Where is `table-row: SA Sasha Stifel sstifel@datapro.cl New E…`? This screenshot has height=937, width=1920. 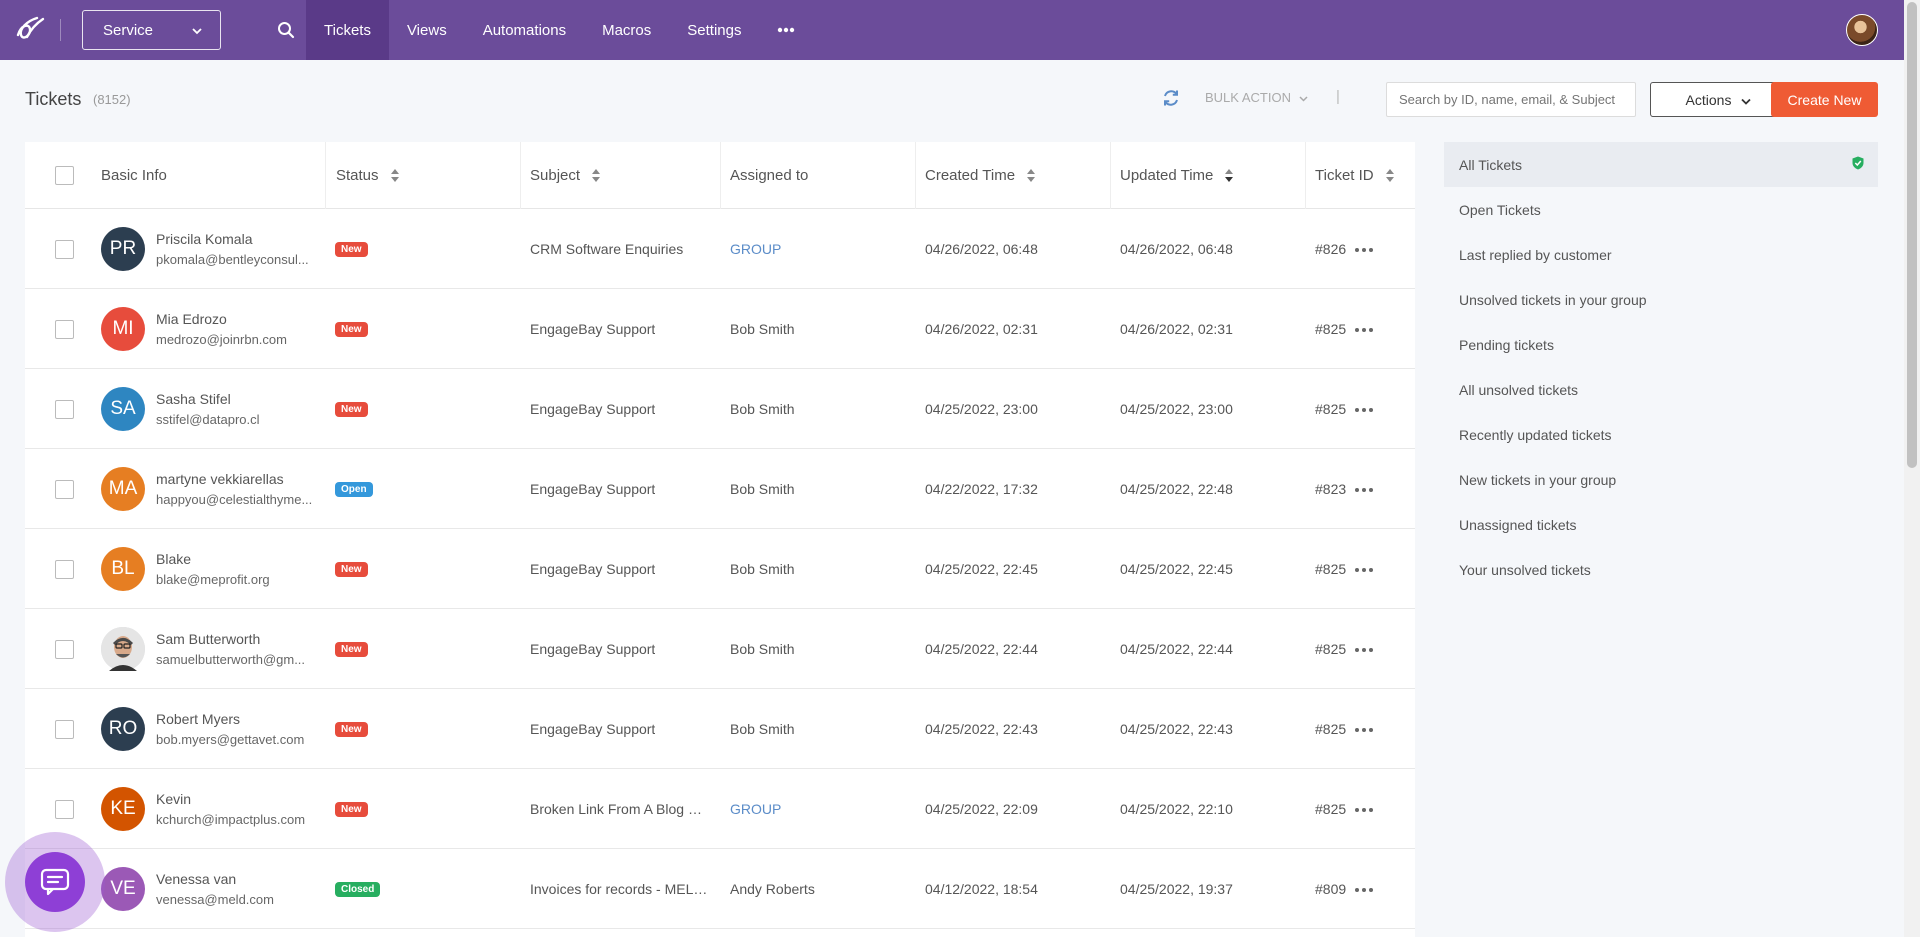
table-row: SA Sasha Stifel sstifel@datapro.cl New E… is located at coordinates (720, 409).